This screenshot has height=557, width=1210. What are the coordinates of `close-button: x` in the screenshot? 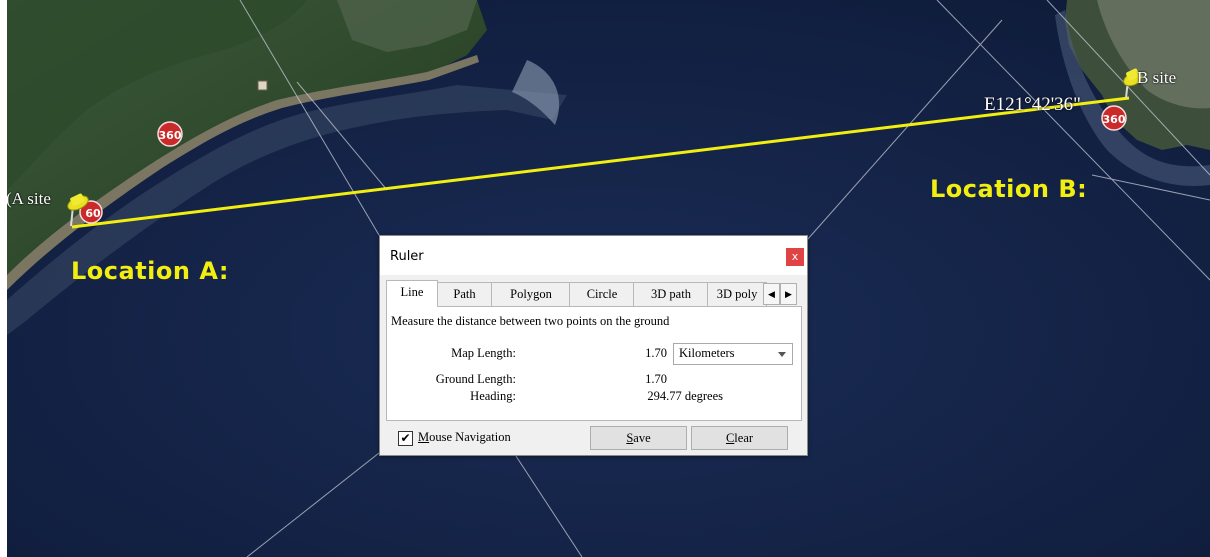 It's located at (795, 257).